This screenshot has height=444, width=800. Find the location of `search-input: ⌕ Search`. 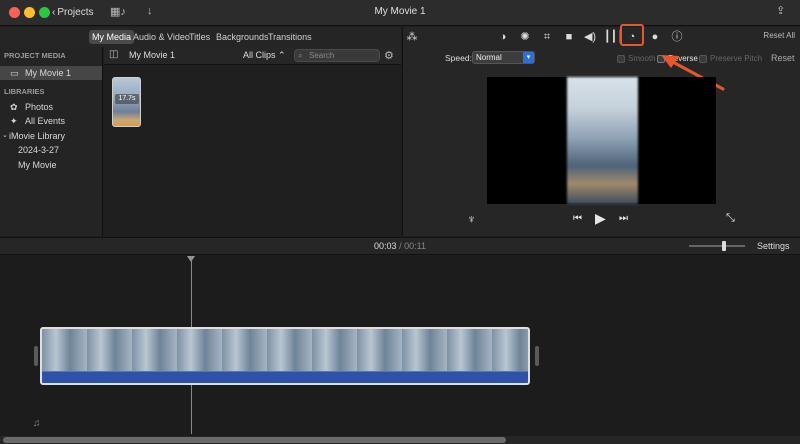

search-input: ⌕ Search is located at coordinates (337, 55).